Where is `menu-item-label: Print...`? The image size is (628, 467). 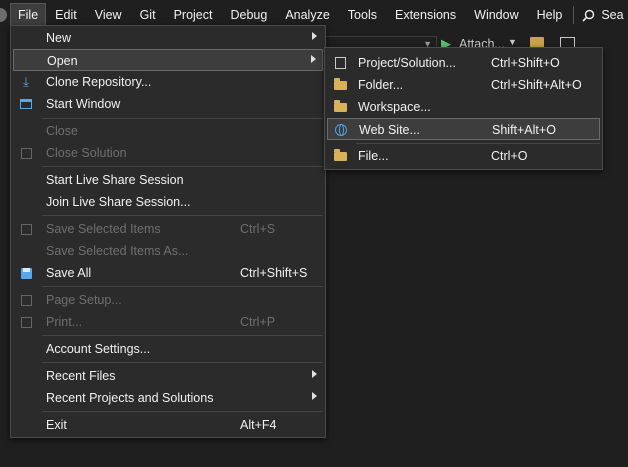 menu-item-label: Print... is located at coordinates (64, 322).